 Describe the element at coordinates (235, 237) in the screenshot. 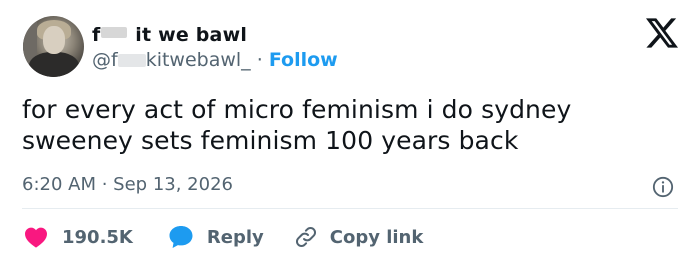

I see `reply-label: Reply` at that location.